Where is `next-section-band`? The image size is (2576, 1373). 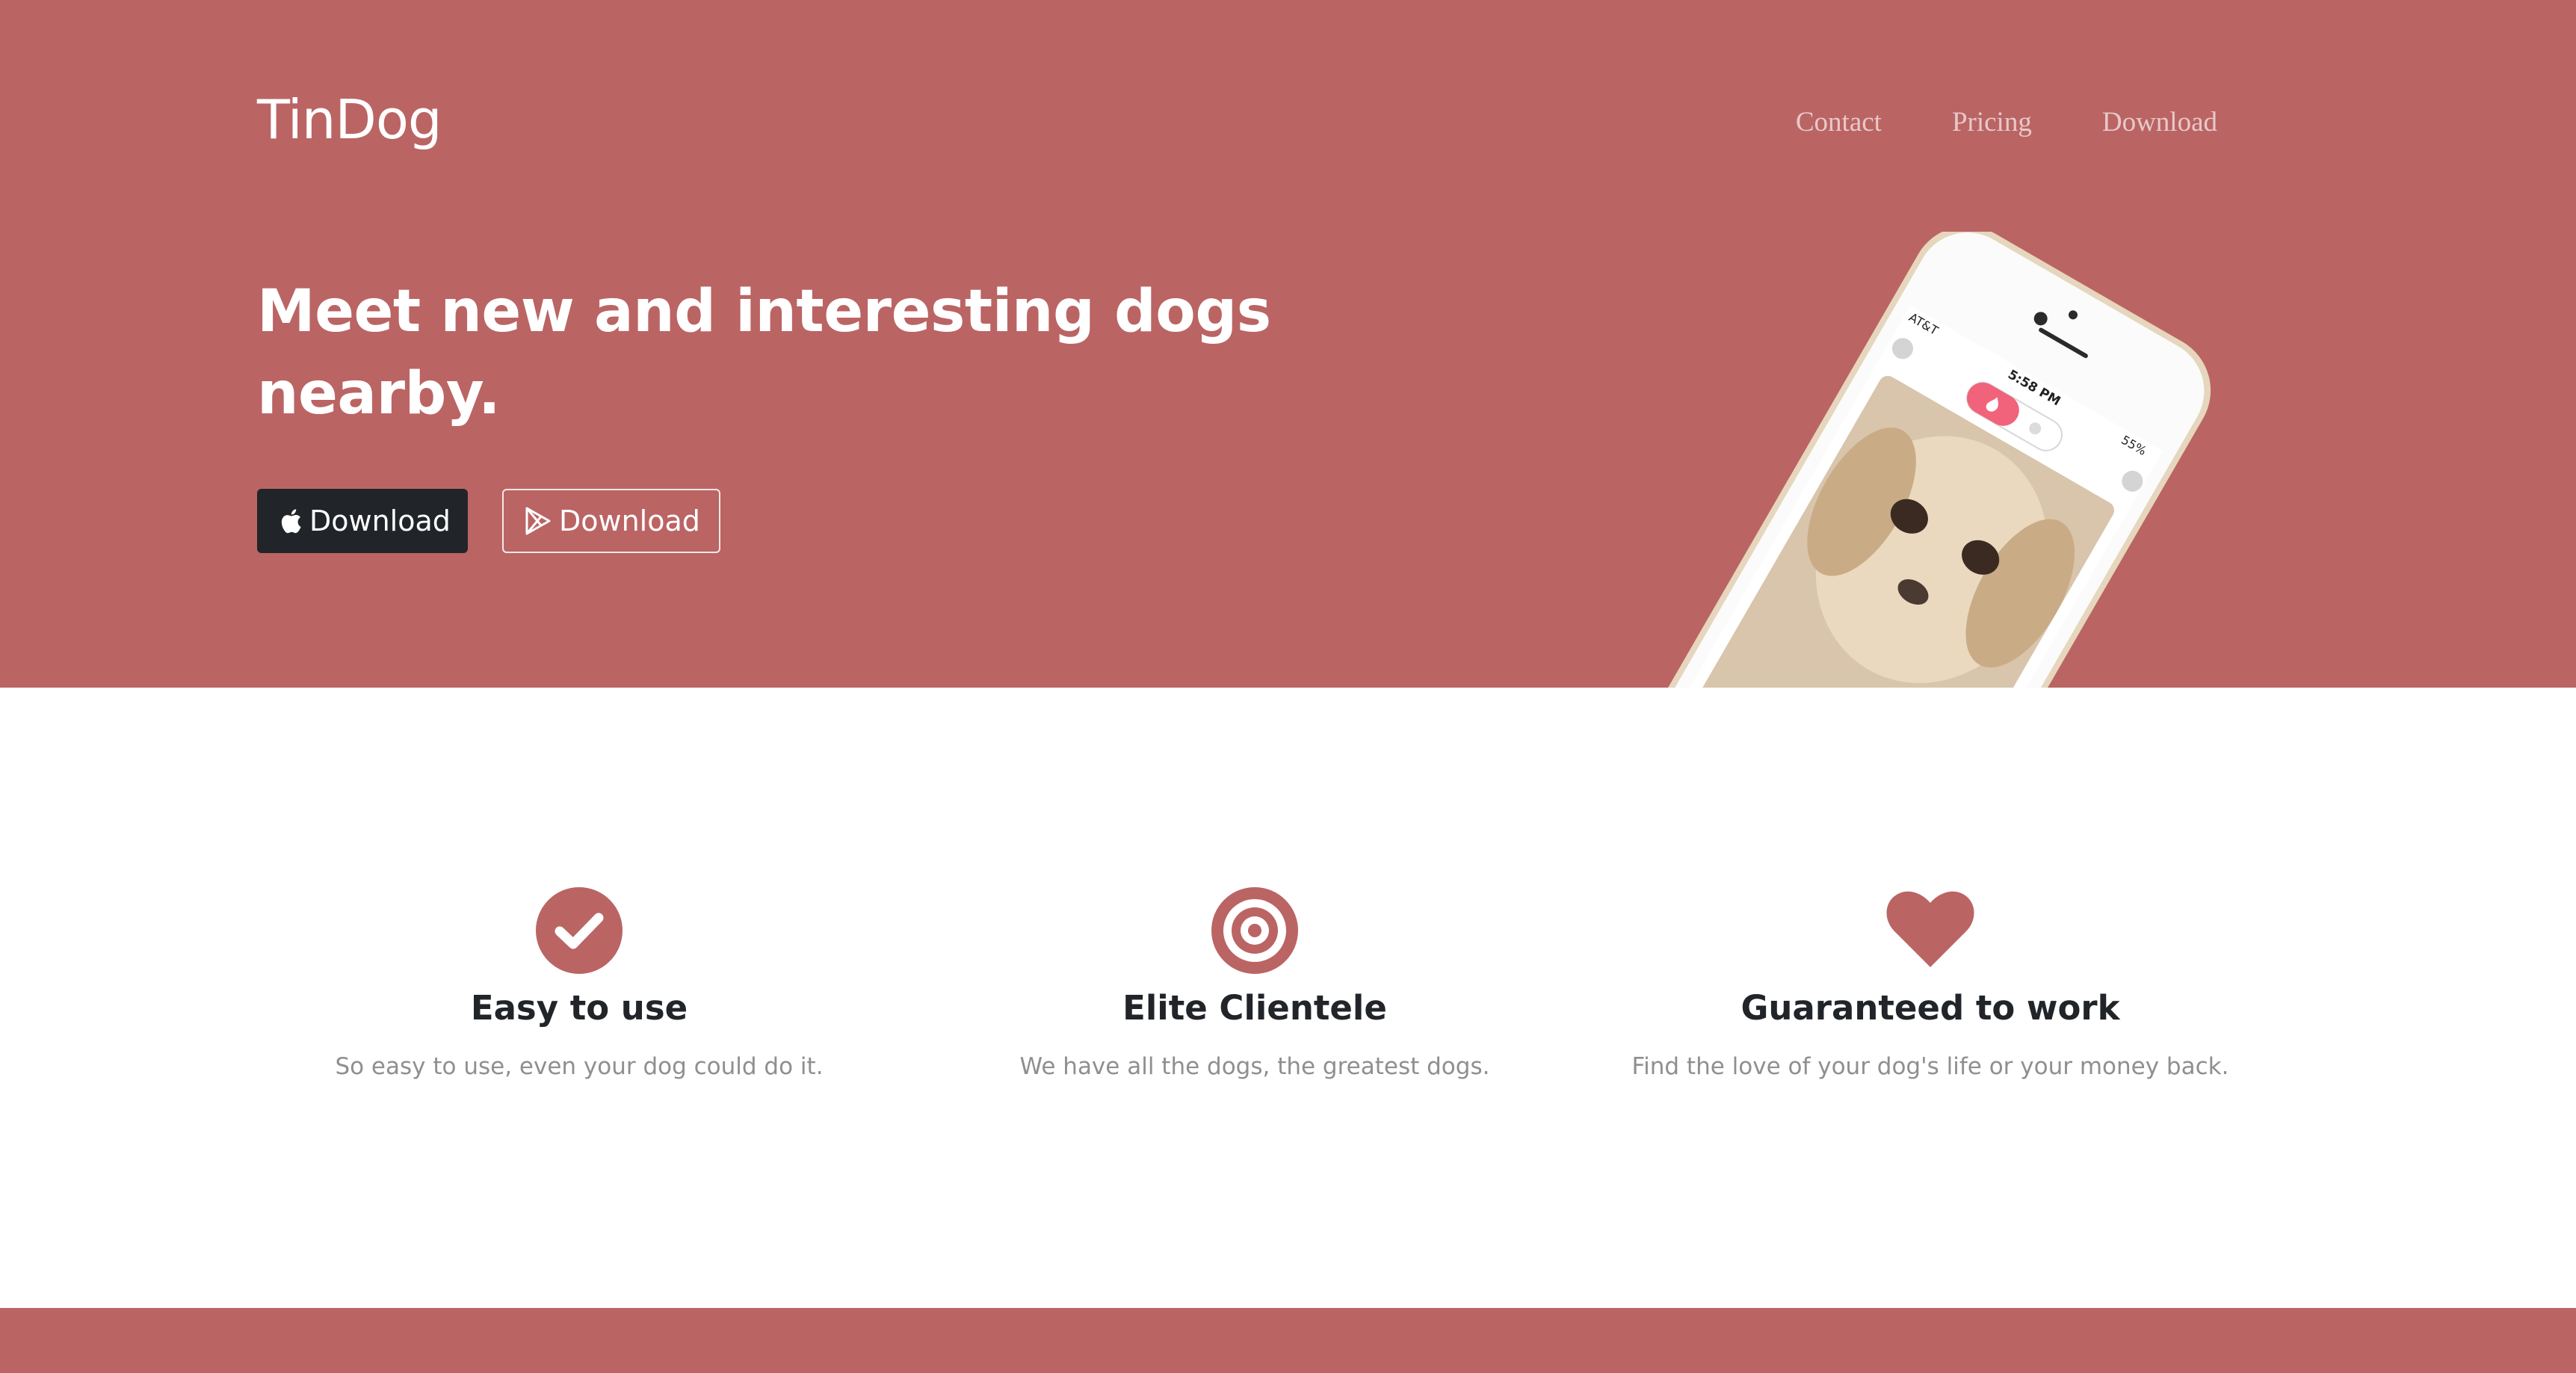 next-section-band is located at coordinates (1288, 1340).